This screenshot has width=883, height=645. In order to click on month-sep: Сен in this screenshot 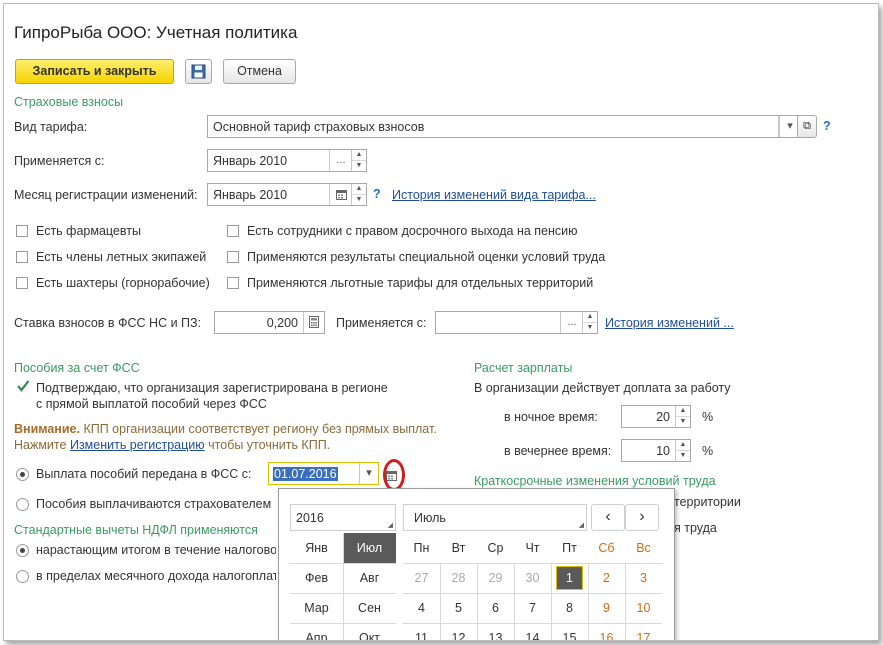, I will do `click(369, 608)`.